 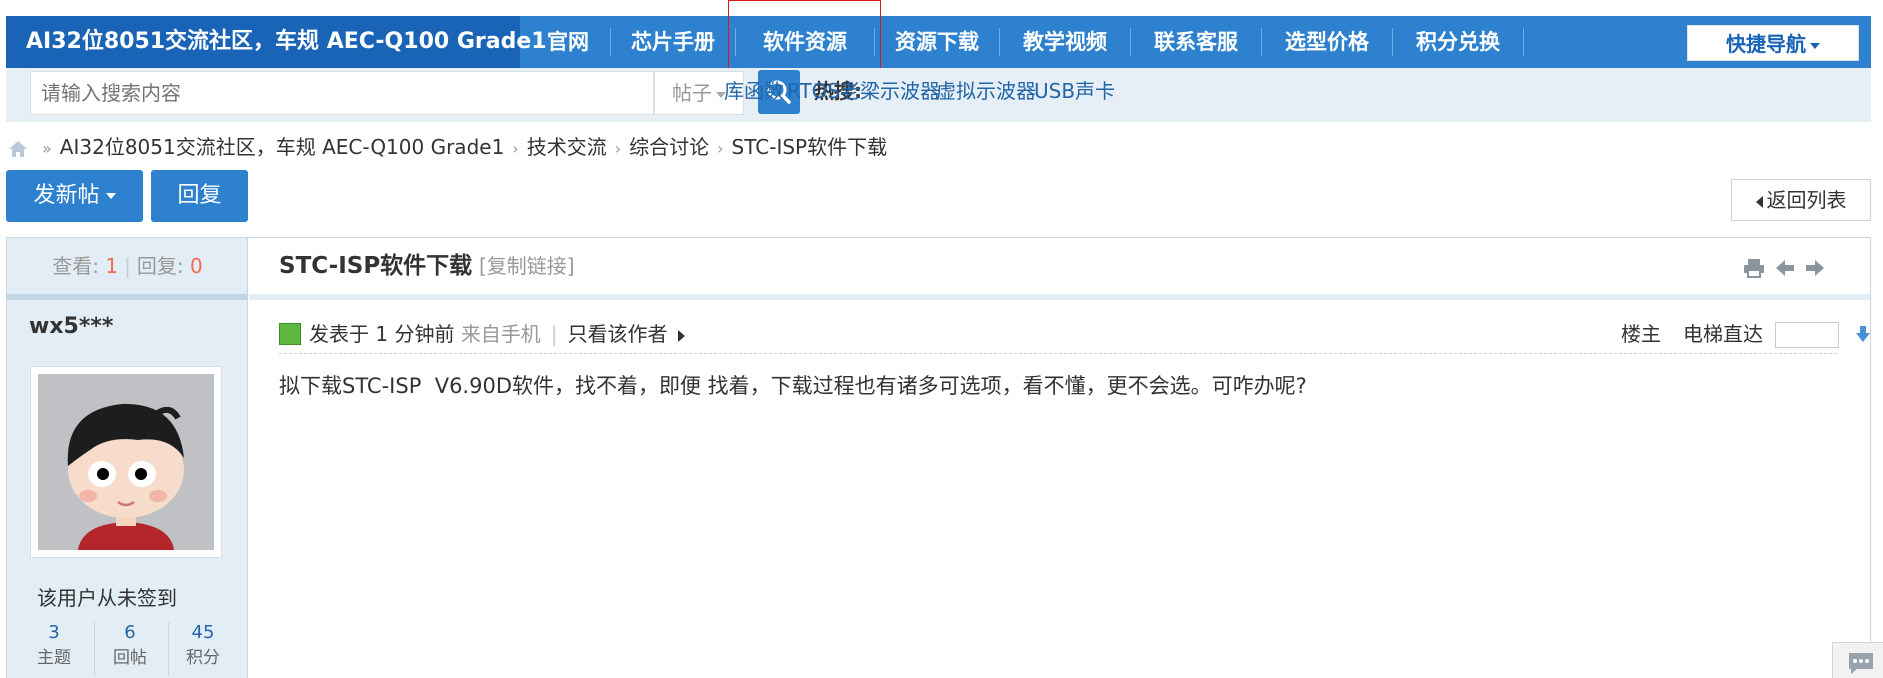 What do you see at coordinates (1785, 268) in the screenshot?
I see `arrow-left-icon` at bounding box center [1785, 268].